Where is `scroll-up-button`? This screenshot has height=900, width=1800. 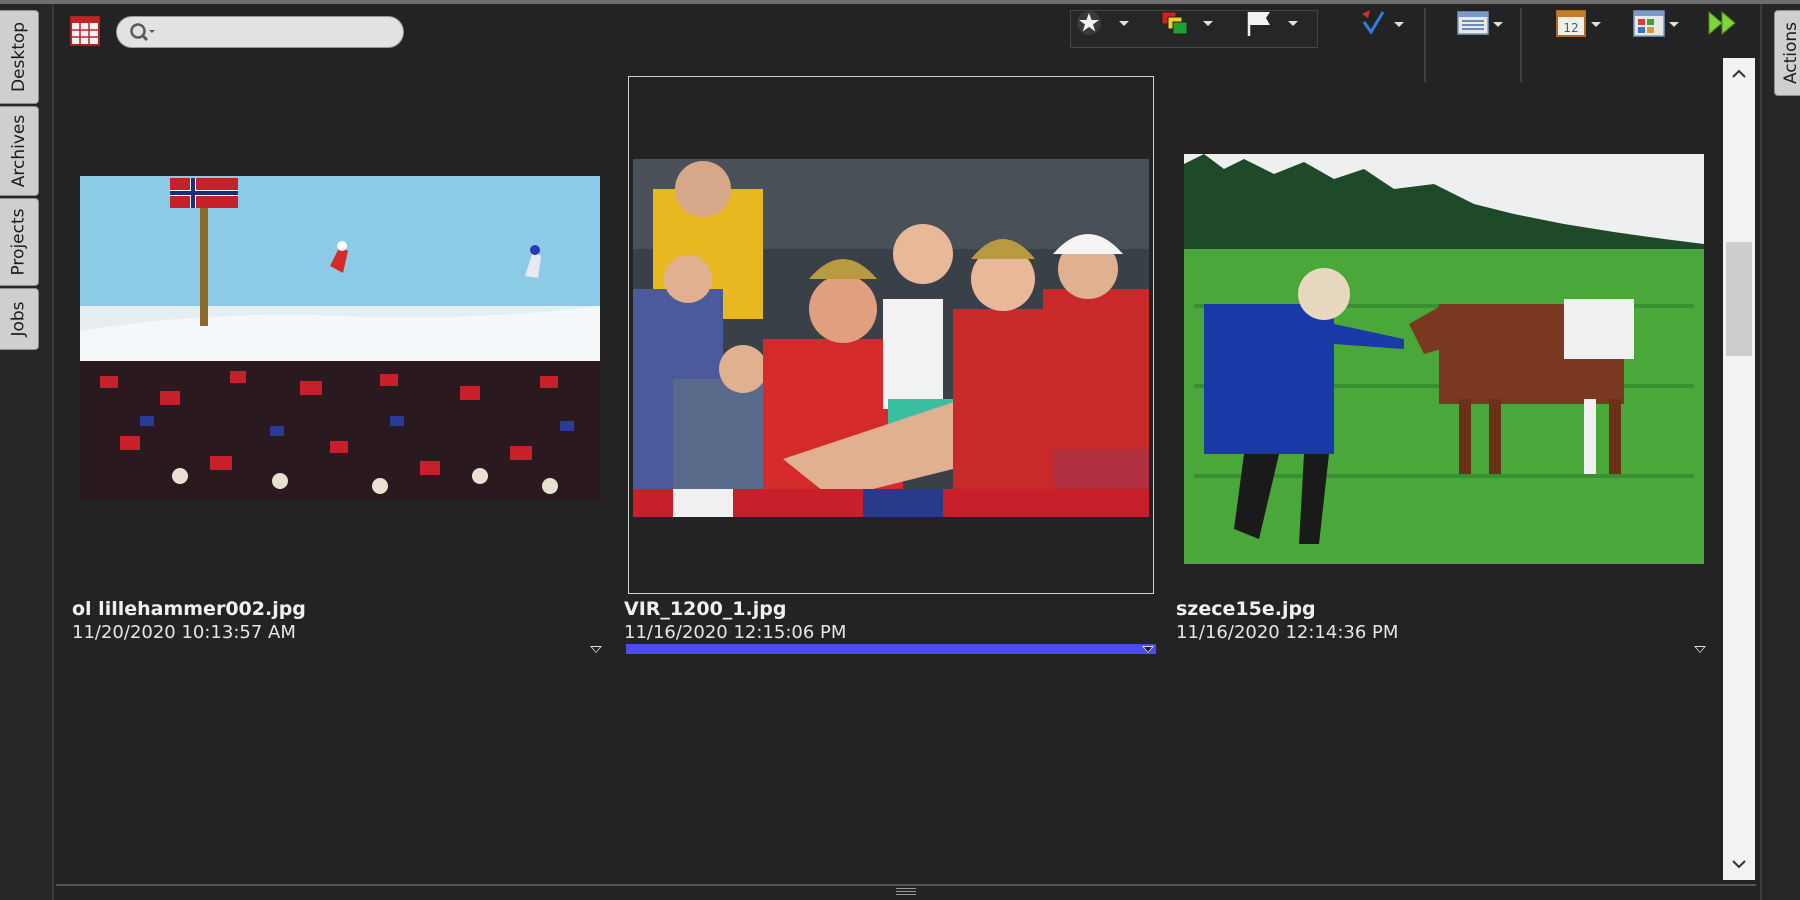
scroll-up-button is located at coordinates (1739, 74).